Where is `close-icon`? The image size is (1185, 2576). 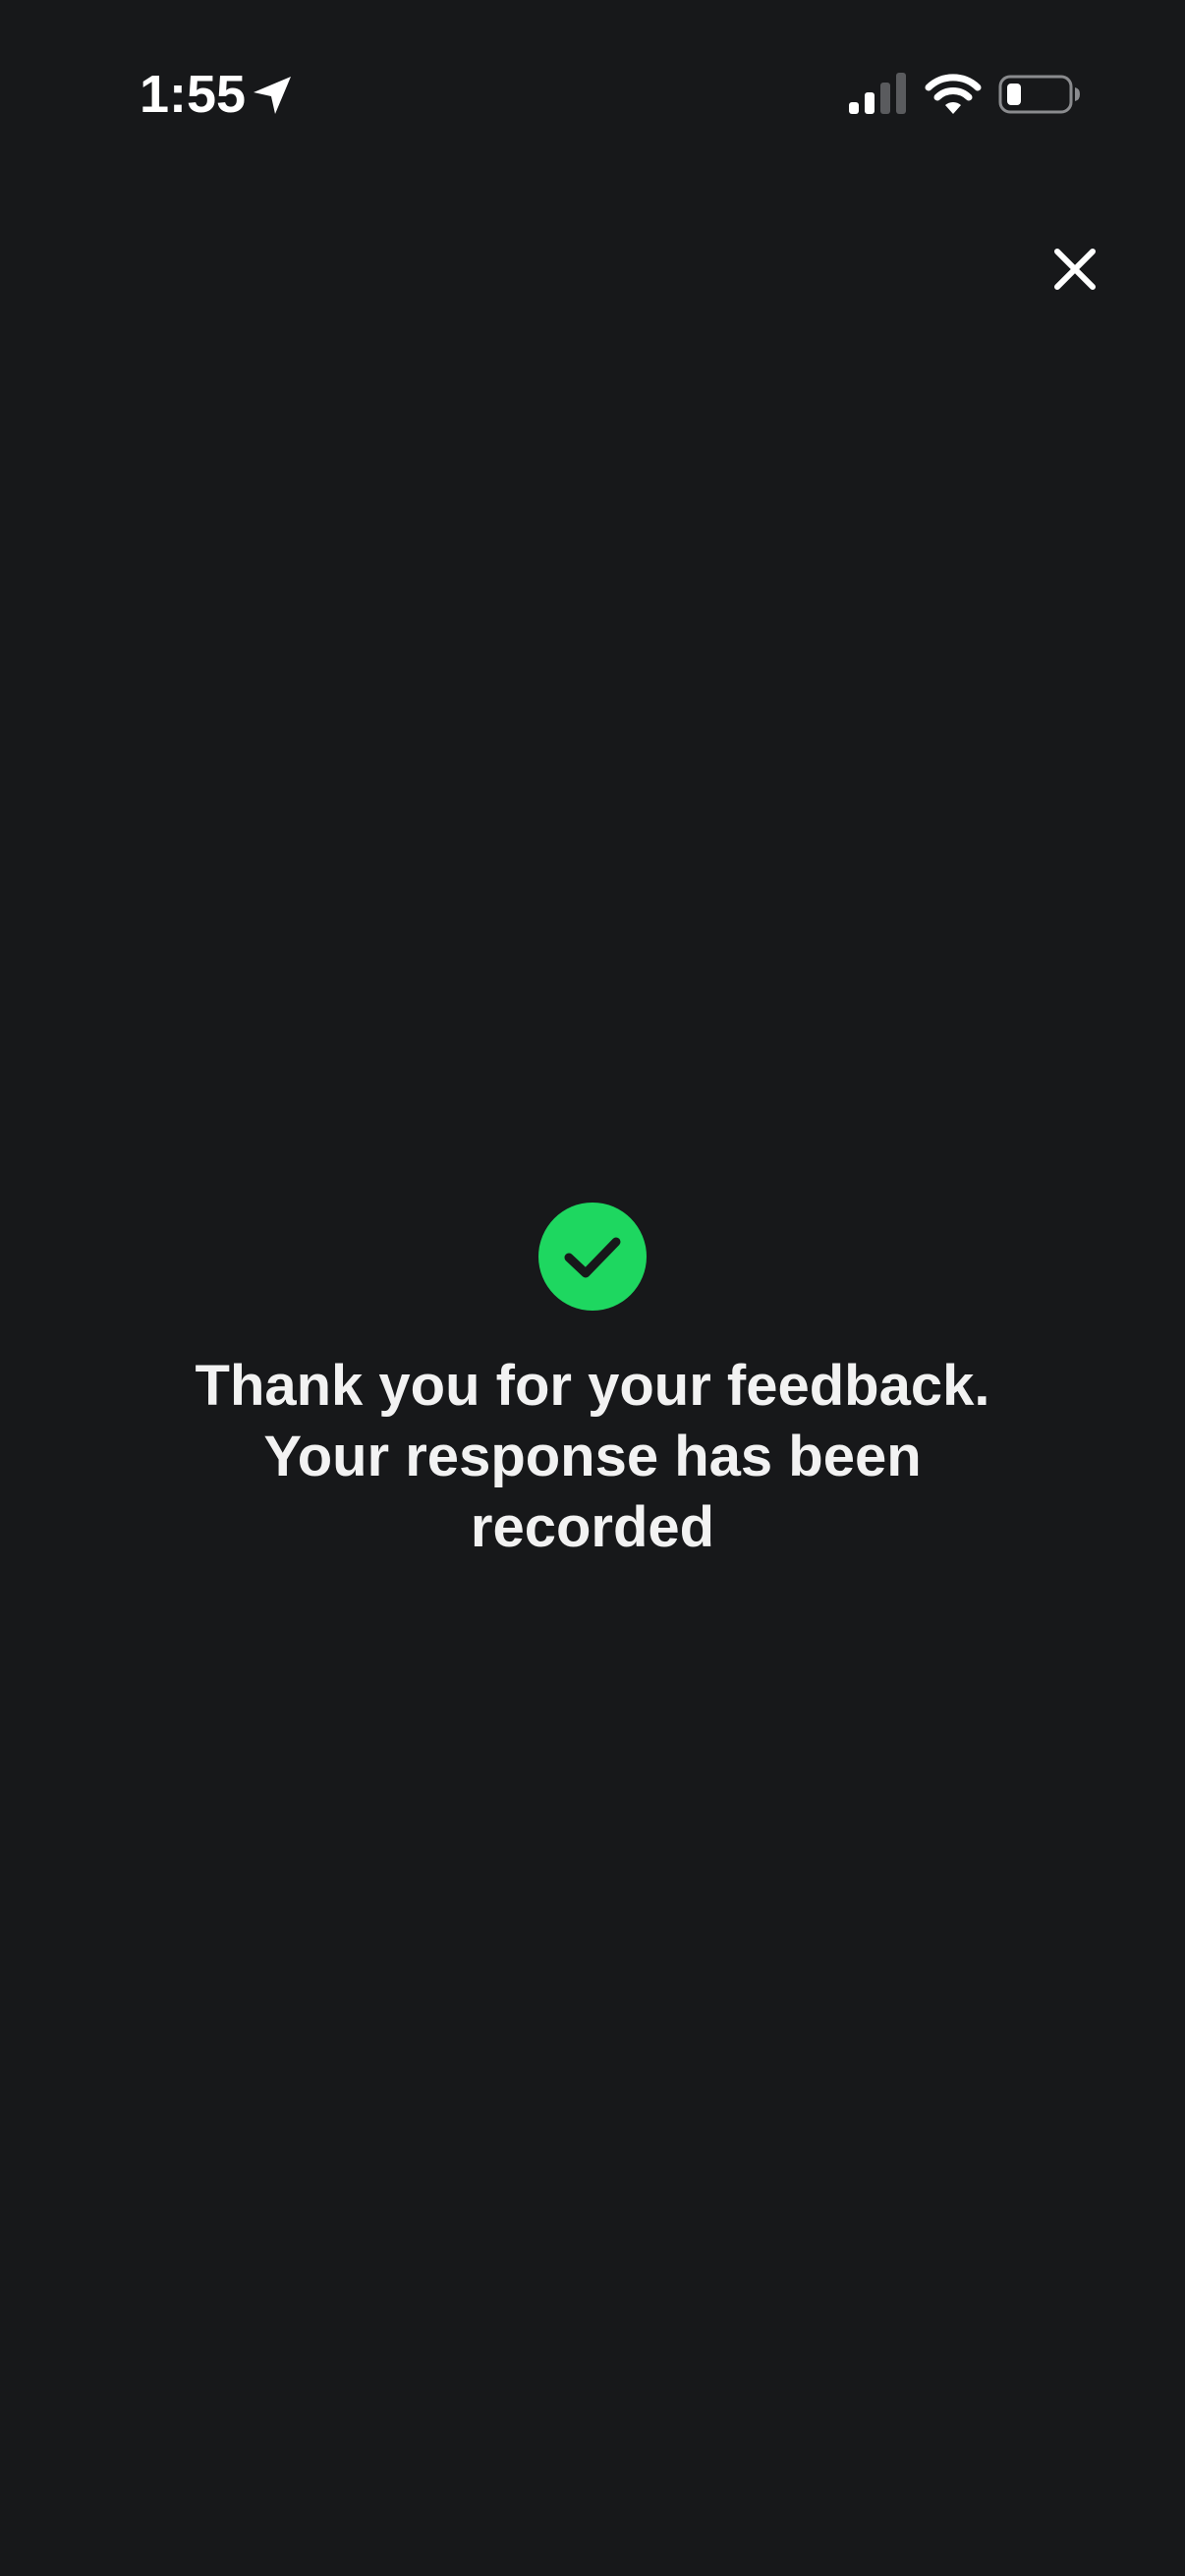 close-icon is located at coordinates (1075, 269).